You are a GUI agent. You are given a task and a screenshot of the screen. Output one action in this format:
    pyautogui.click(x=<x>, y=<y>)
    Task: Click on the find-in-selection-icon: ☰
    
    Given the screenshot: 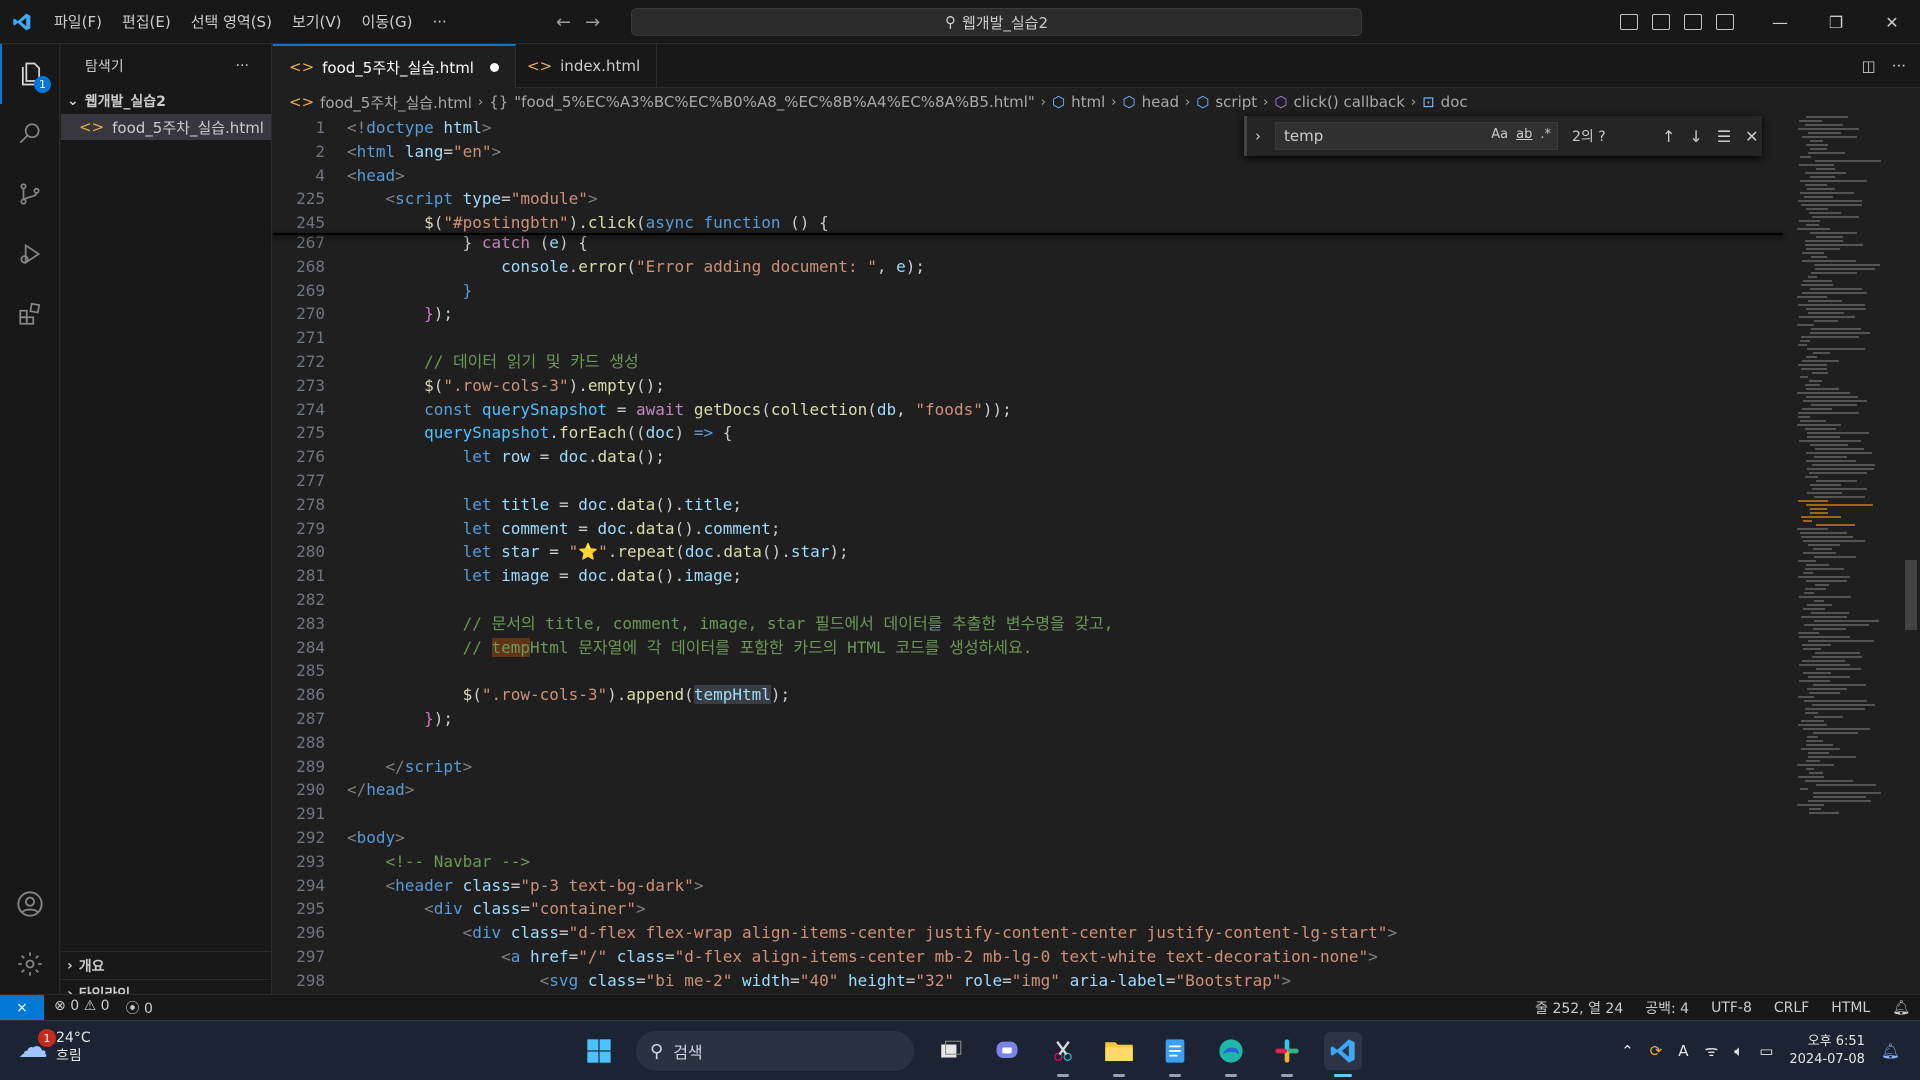 What is the action you would take?
    pyautogui.click(x=1724, y=136)
    